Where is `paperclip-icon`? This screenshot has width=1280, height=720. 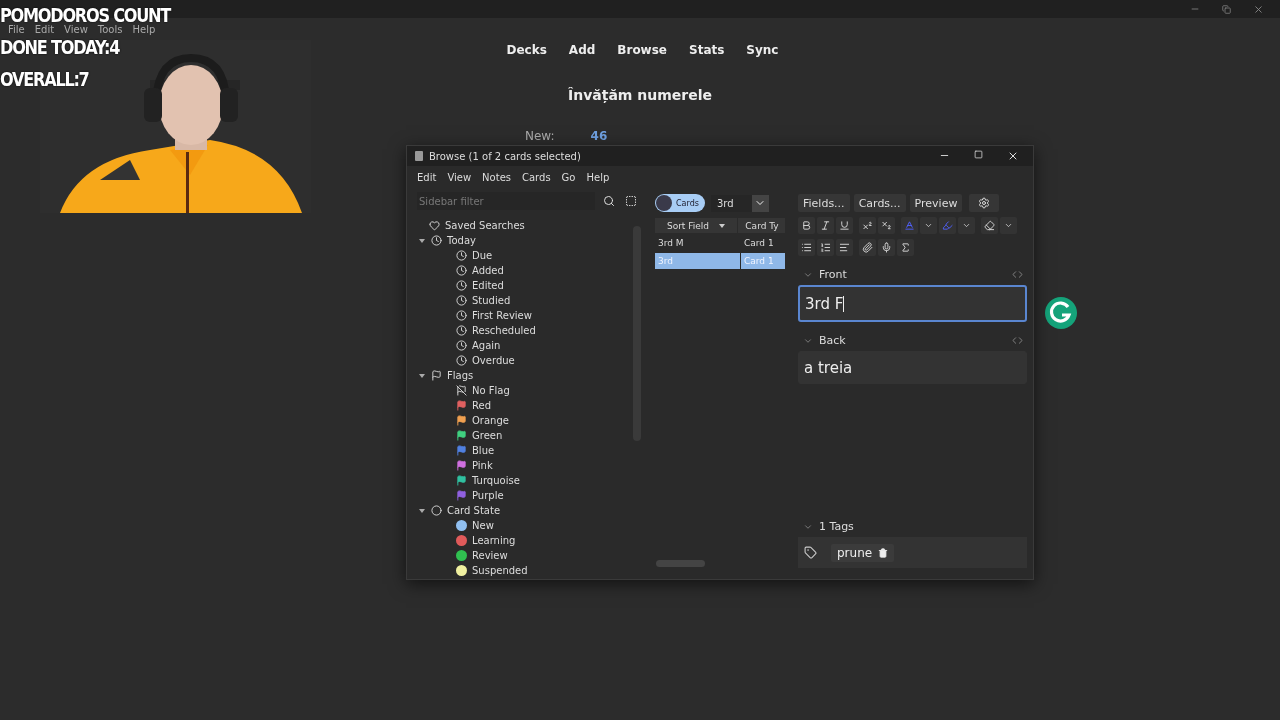
paperclip-icon is located at coordinates (867, 247).